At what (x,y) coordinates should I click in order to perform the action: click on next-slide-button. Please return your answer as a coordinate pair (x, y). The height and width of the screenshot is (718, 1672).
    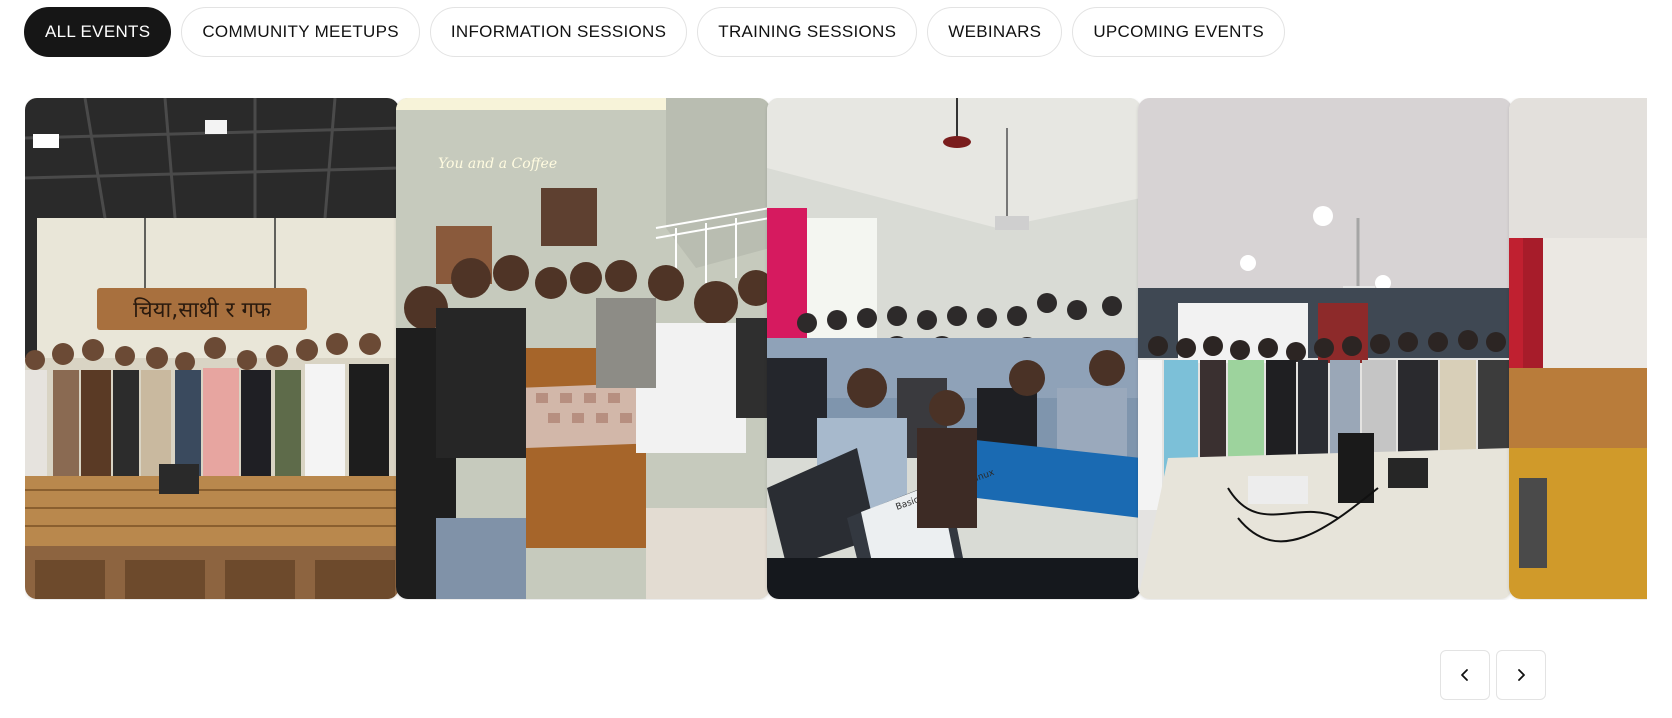
    Looking at the image, I should click on (1521, 675).